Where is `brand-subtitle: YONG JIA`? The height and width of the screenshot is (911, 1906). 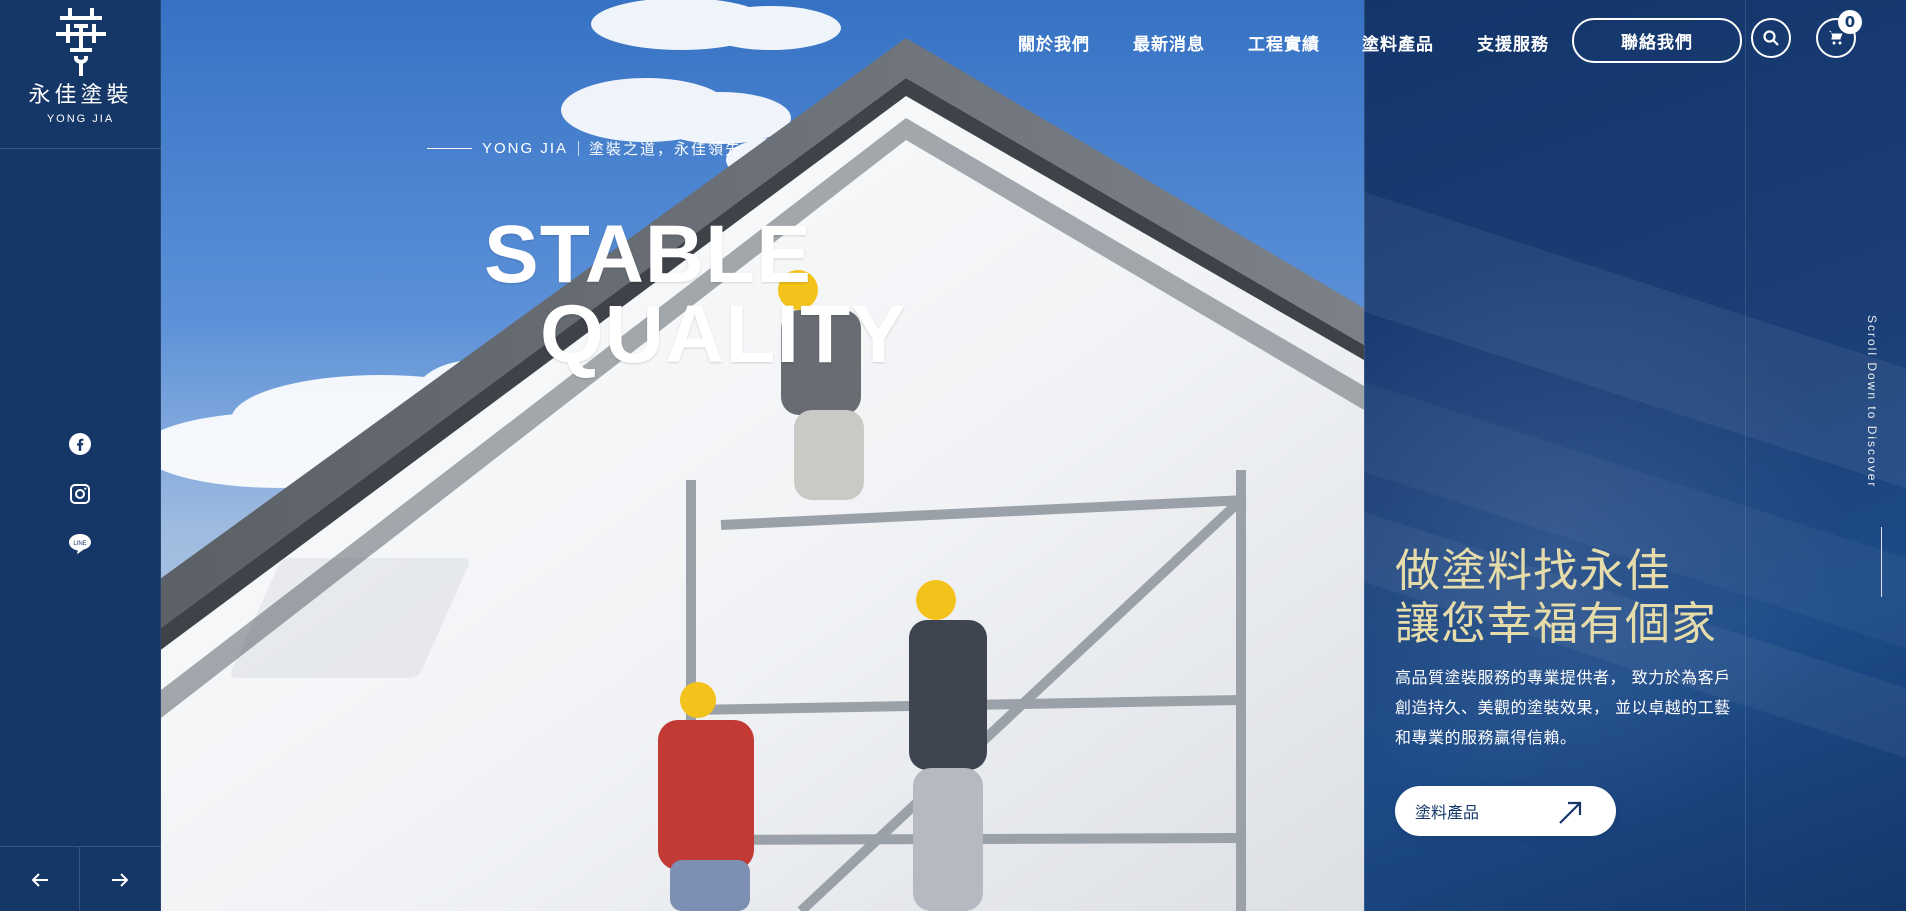 brand-subtitle: YONG JIA is located at coordinates (80, 119).